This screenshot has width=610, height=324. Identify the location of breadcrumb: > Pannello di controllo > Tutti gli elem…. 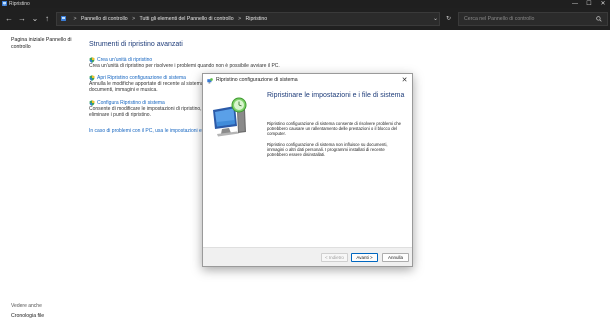
(248, 19).